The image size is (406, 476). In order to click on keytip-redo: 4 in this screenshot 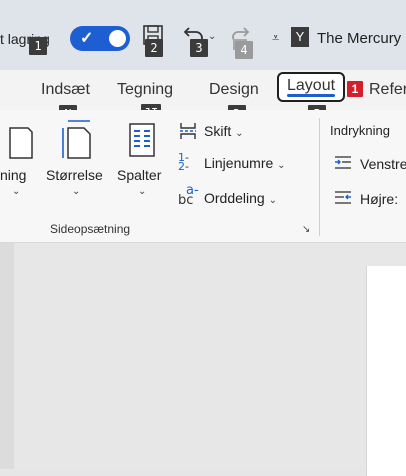, I will do `click(244, 50)`.